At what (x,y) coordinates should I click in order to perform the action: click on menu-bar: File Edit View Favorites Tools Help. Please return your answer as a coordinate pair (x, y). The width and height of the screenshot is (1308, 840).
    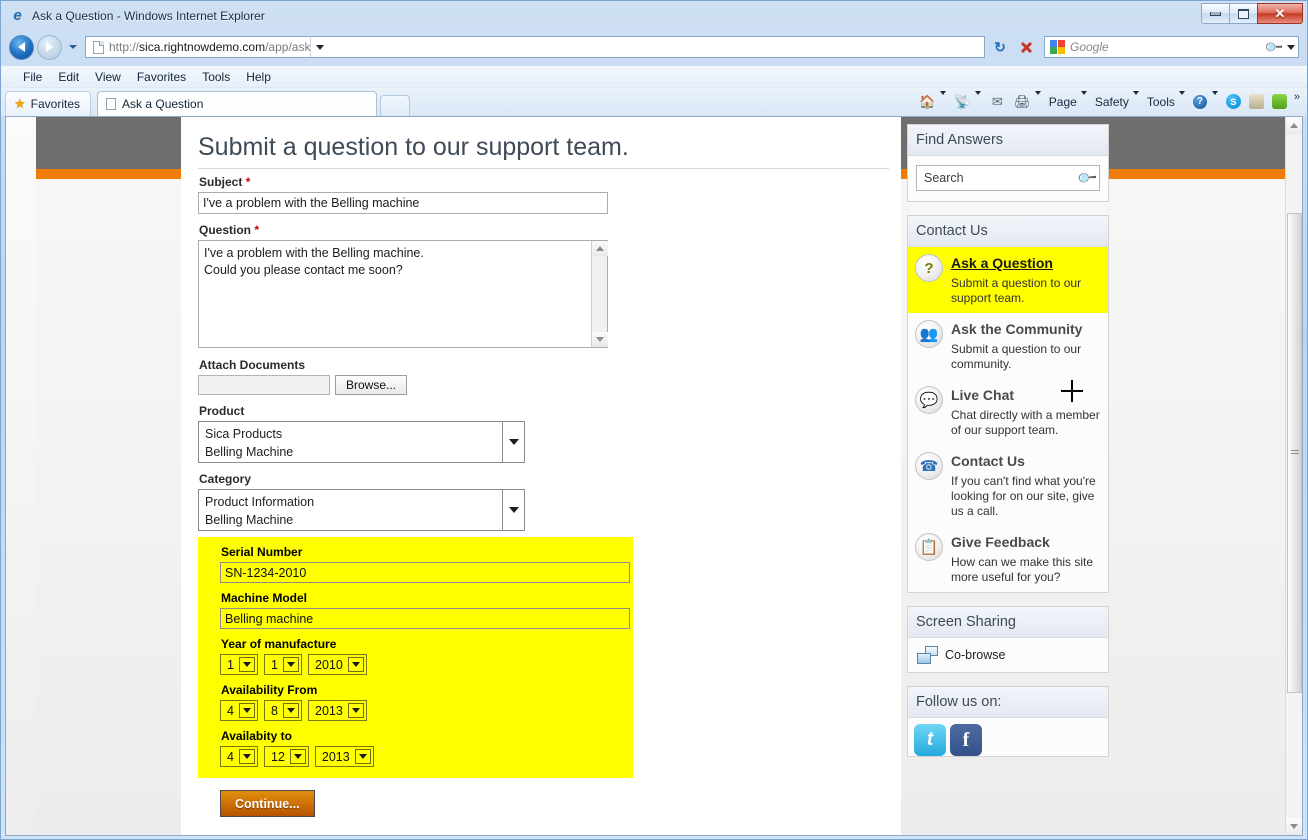
    Looking at the image, I should click on (654, 76).